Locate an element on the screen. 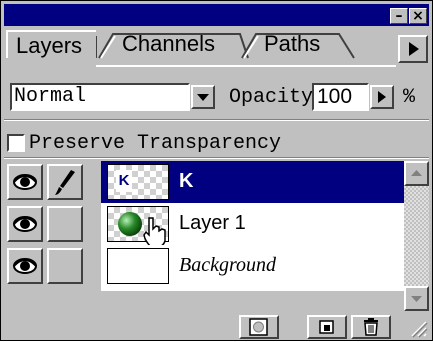  delete-layer-button is located at coordinates (371, 327).